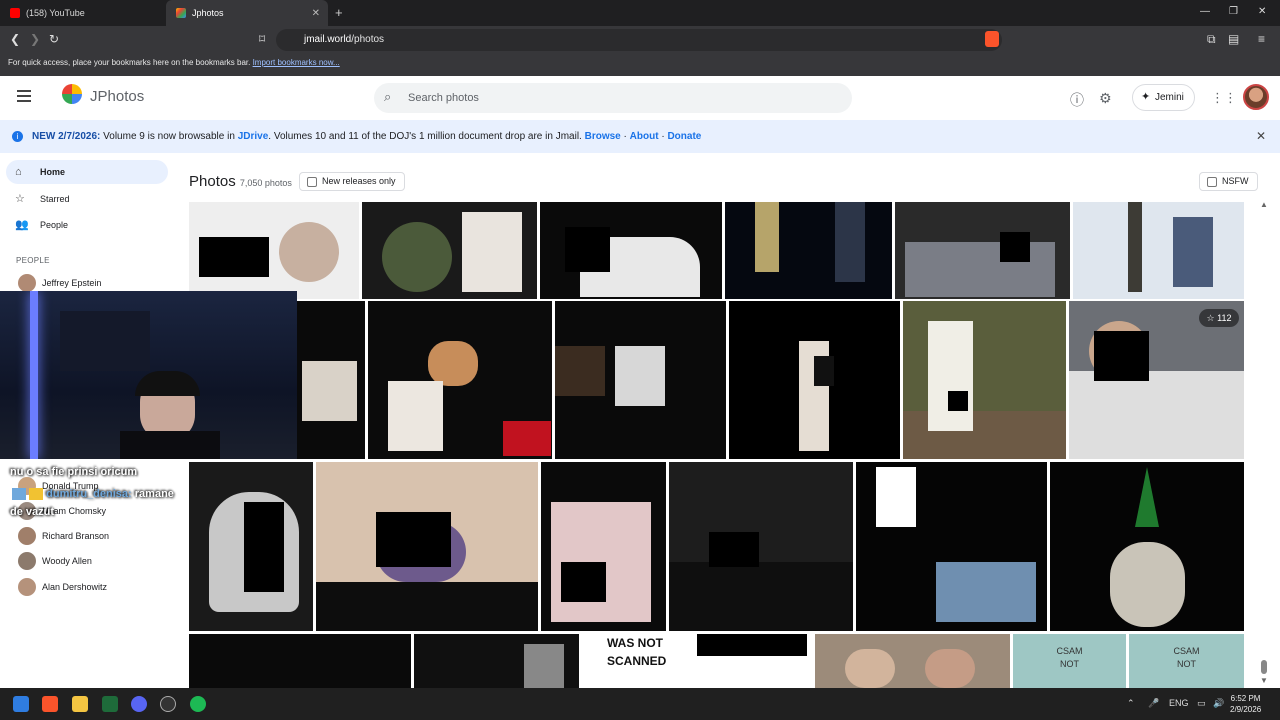  Describe the element at coordinates (15, 39) in the screenshot. I see `back-icon: ❮` at that location.